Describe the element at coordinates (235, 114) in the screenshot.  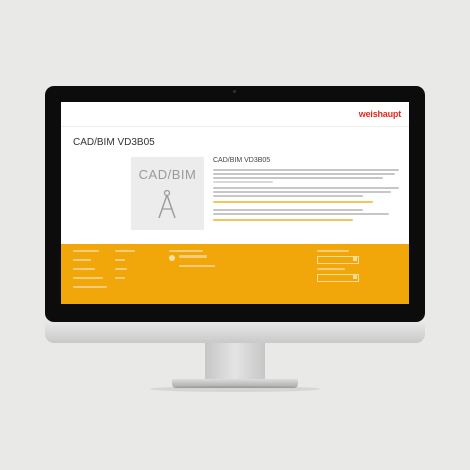
I see `site-header: weishaupt` at that location.